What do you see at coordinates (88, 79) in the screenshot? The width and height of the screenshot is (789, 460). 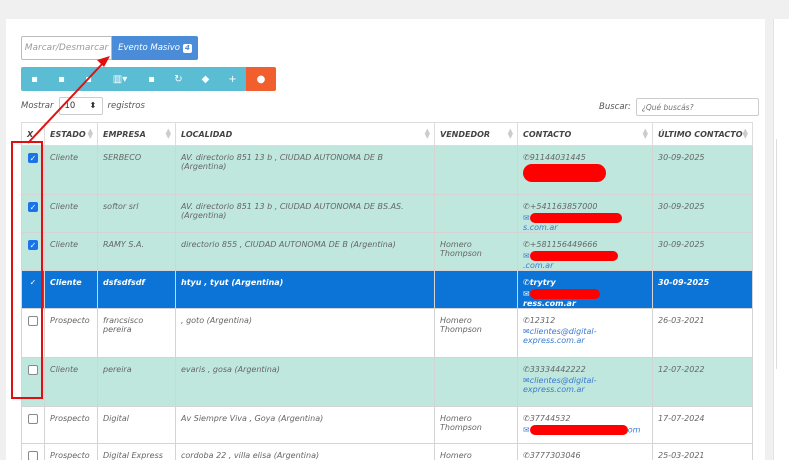 I see `print-icon: ▪` at bounding box center [88, 79].